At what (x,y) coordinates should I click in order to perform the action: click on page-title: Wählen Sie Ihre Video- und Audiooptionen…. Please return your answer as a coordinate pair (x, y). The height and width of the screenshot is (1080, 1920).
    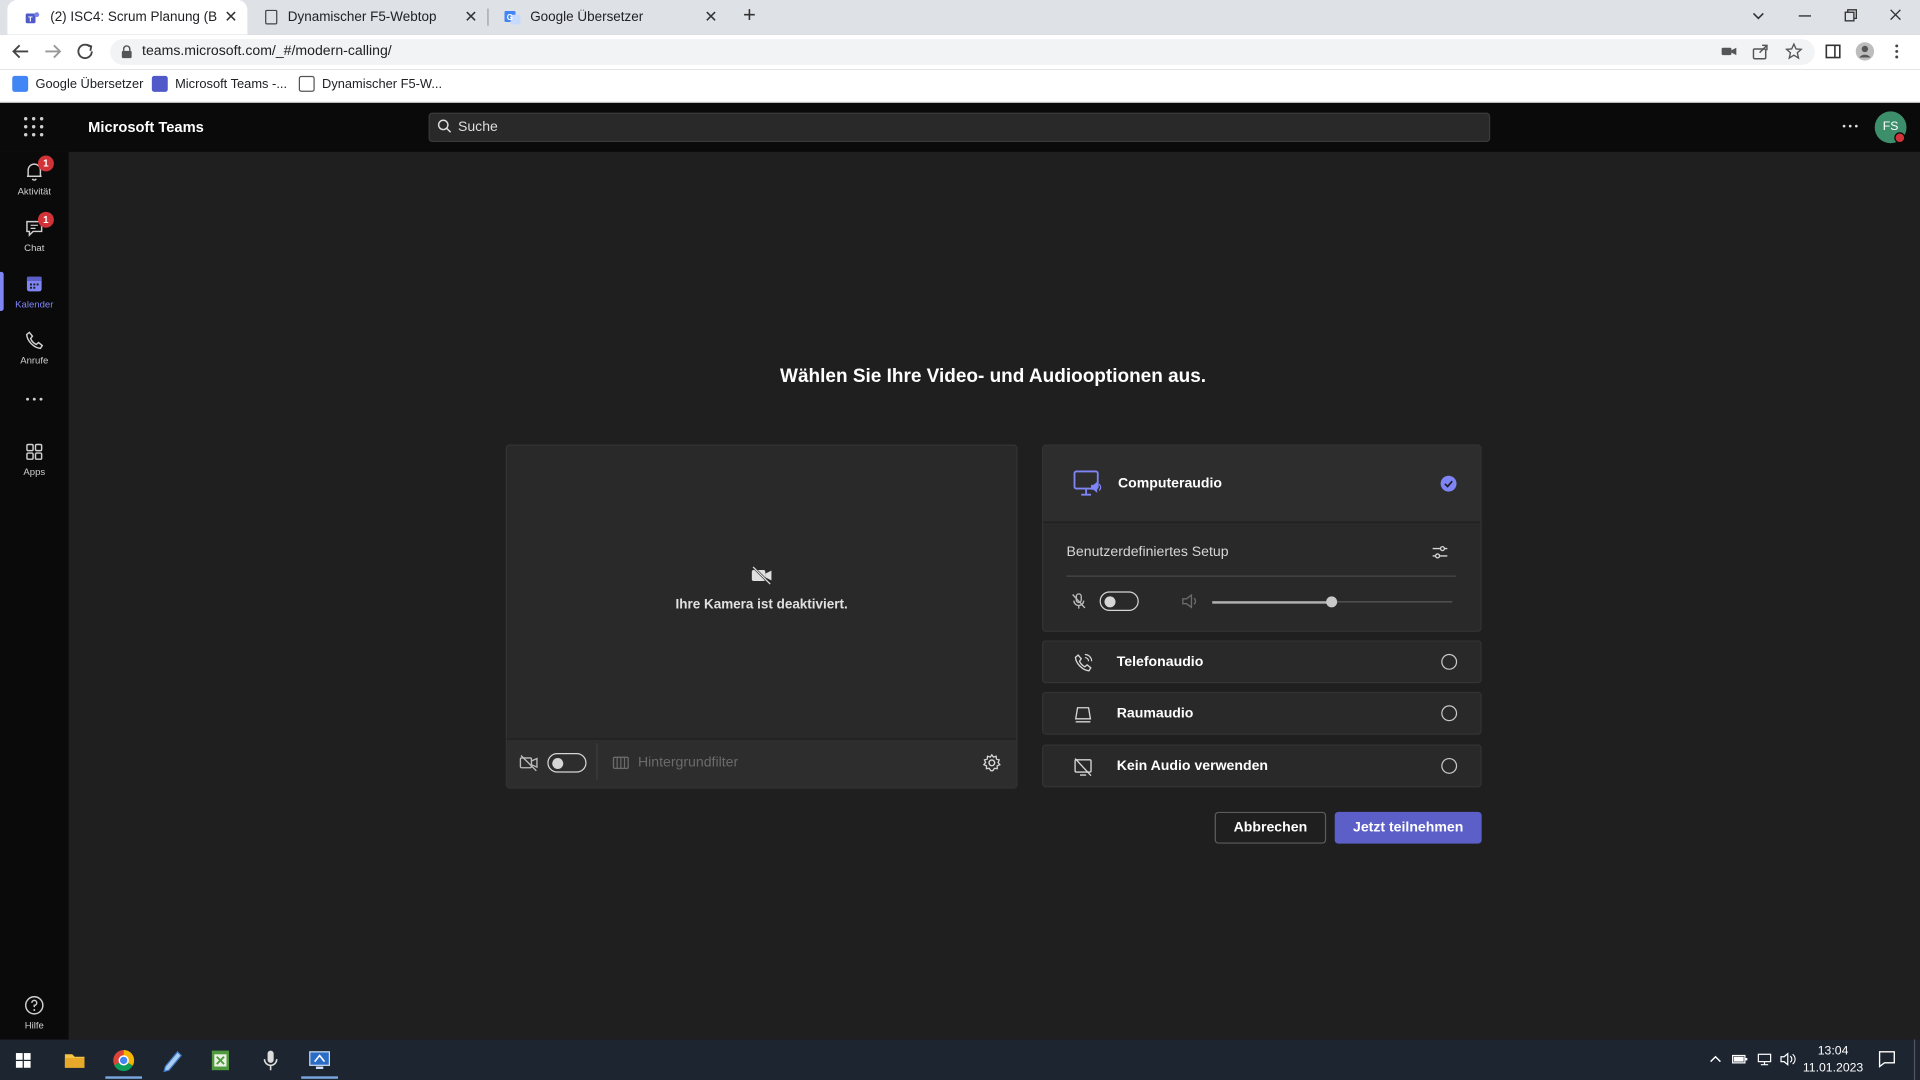
    Looking at the image, I should click on (993, 376).